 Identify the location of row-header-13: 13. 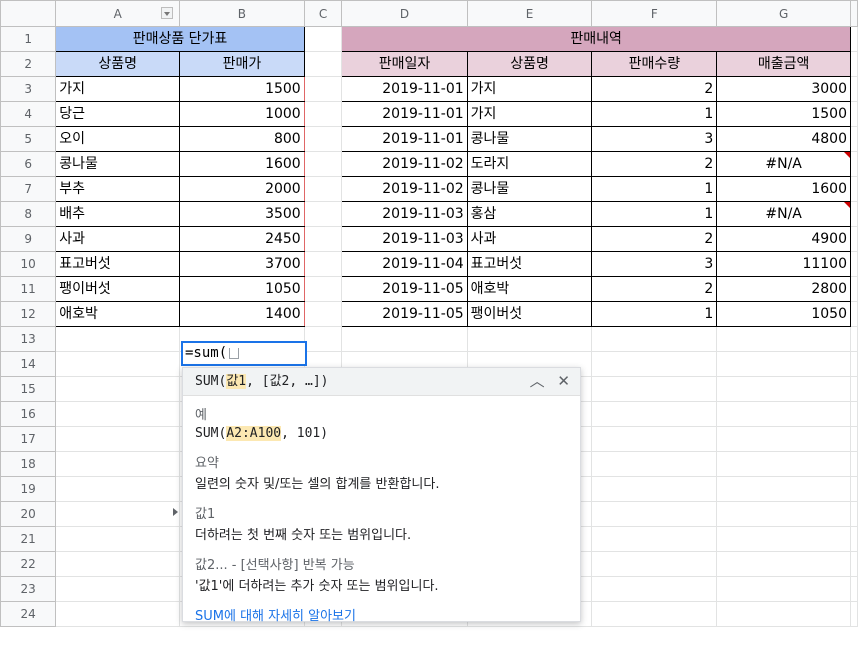
(28, 339).